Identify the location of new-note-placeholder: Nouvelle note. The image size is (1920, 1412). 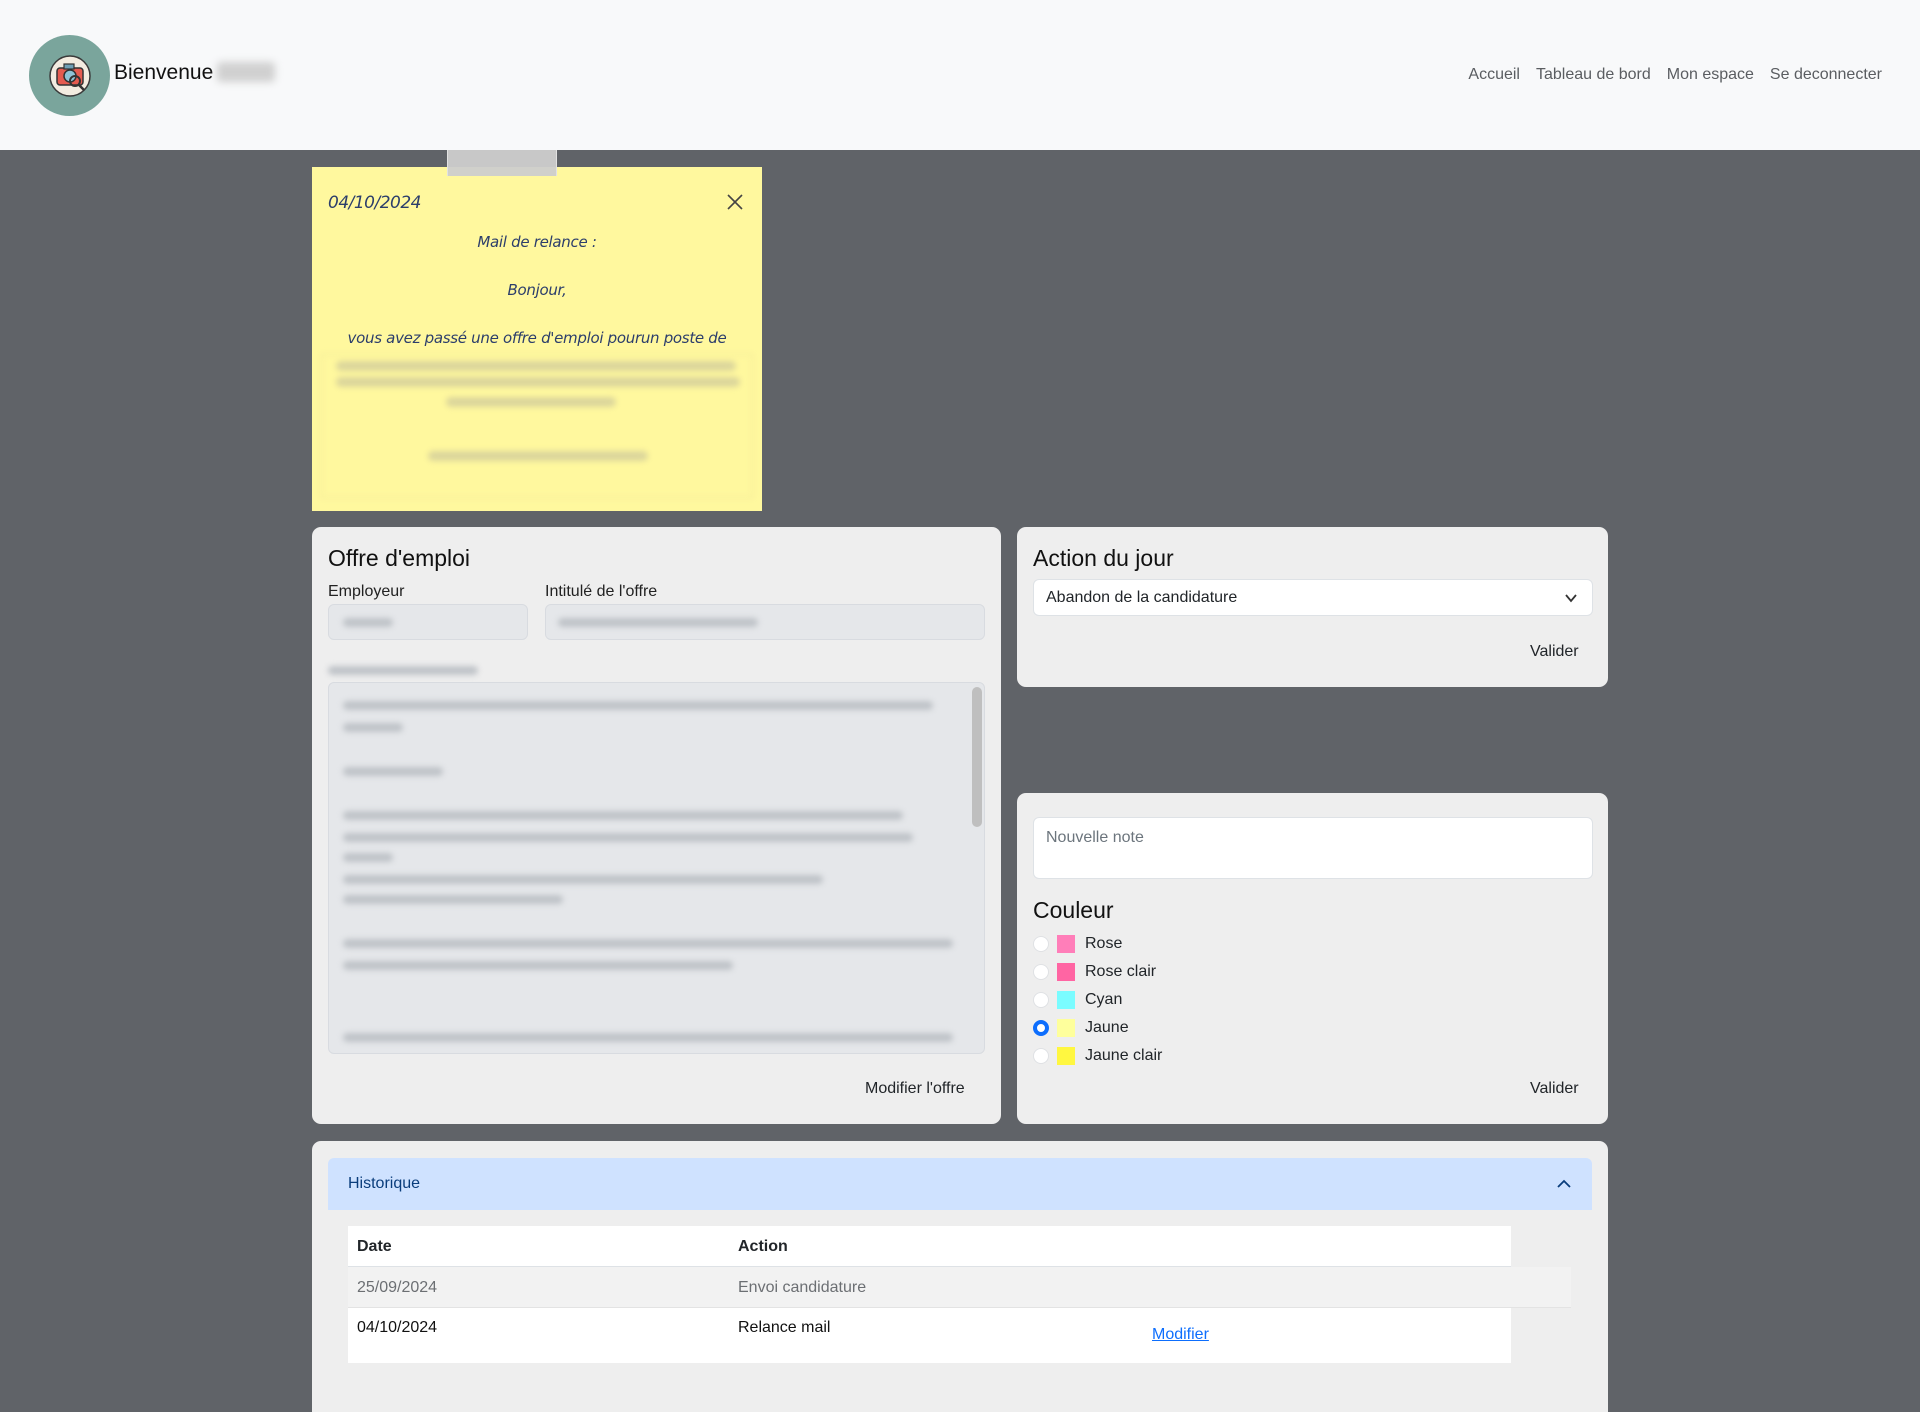
(1095, 837).